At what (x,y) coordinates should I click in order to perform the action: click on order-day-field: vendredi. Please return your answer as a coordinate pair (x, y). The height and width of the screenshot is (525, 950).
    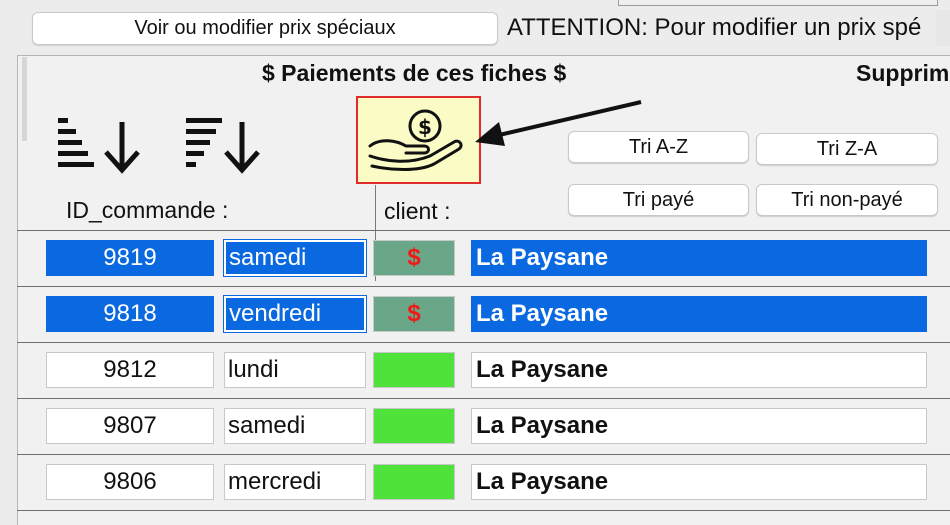
    Looking at the image, I should click on (295, 314).